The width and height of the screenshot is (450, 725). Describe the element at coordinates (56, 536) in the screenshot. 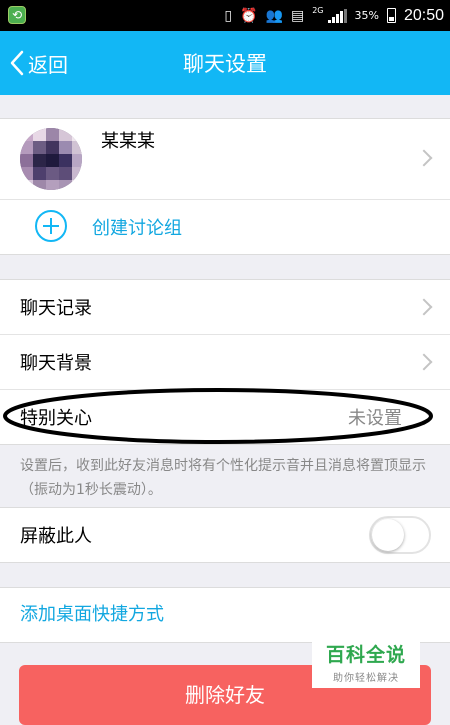

I see `block-label: 屏蔽此人` at that location.